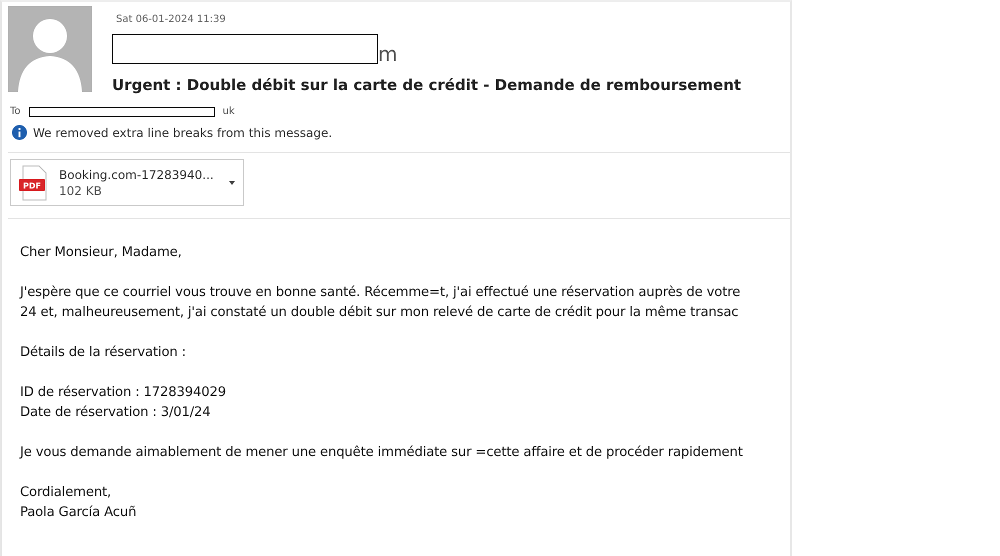 The height and width of the screenshot is (556, 1000). Describe the element at coordinates (171, 19) in the screenshot. I see `sent-date: Sat 06-01-2024 11:39` at that location.